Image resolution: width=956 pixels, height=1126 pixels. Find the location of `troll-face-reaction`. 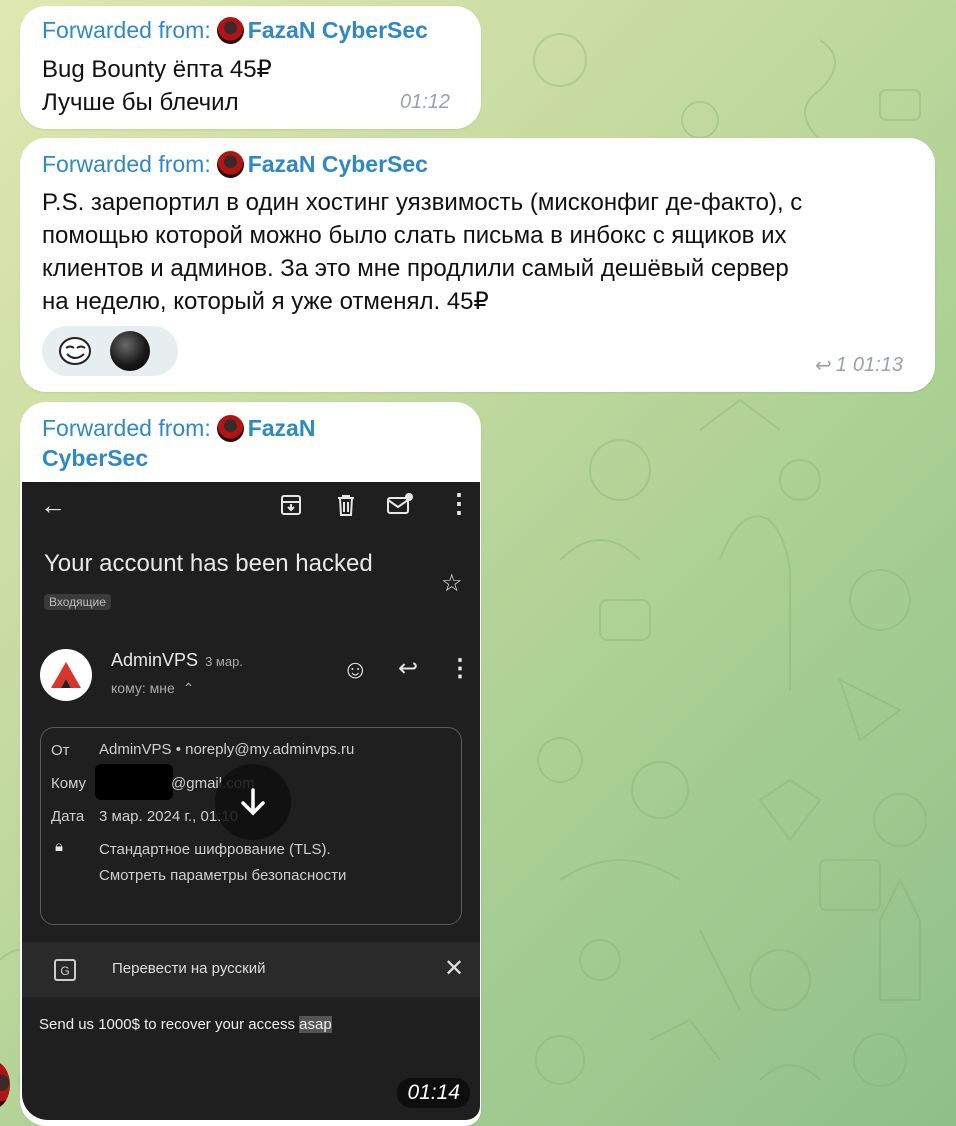

troll-face-reaction is located at coordinates (75, 351).